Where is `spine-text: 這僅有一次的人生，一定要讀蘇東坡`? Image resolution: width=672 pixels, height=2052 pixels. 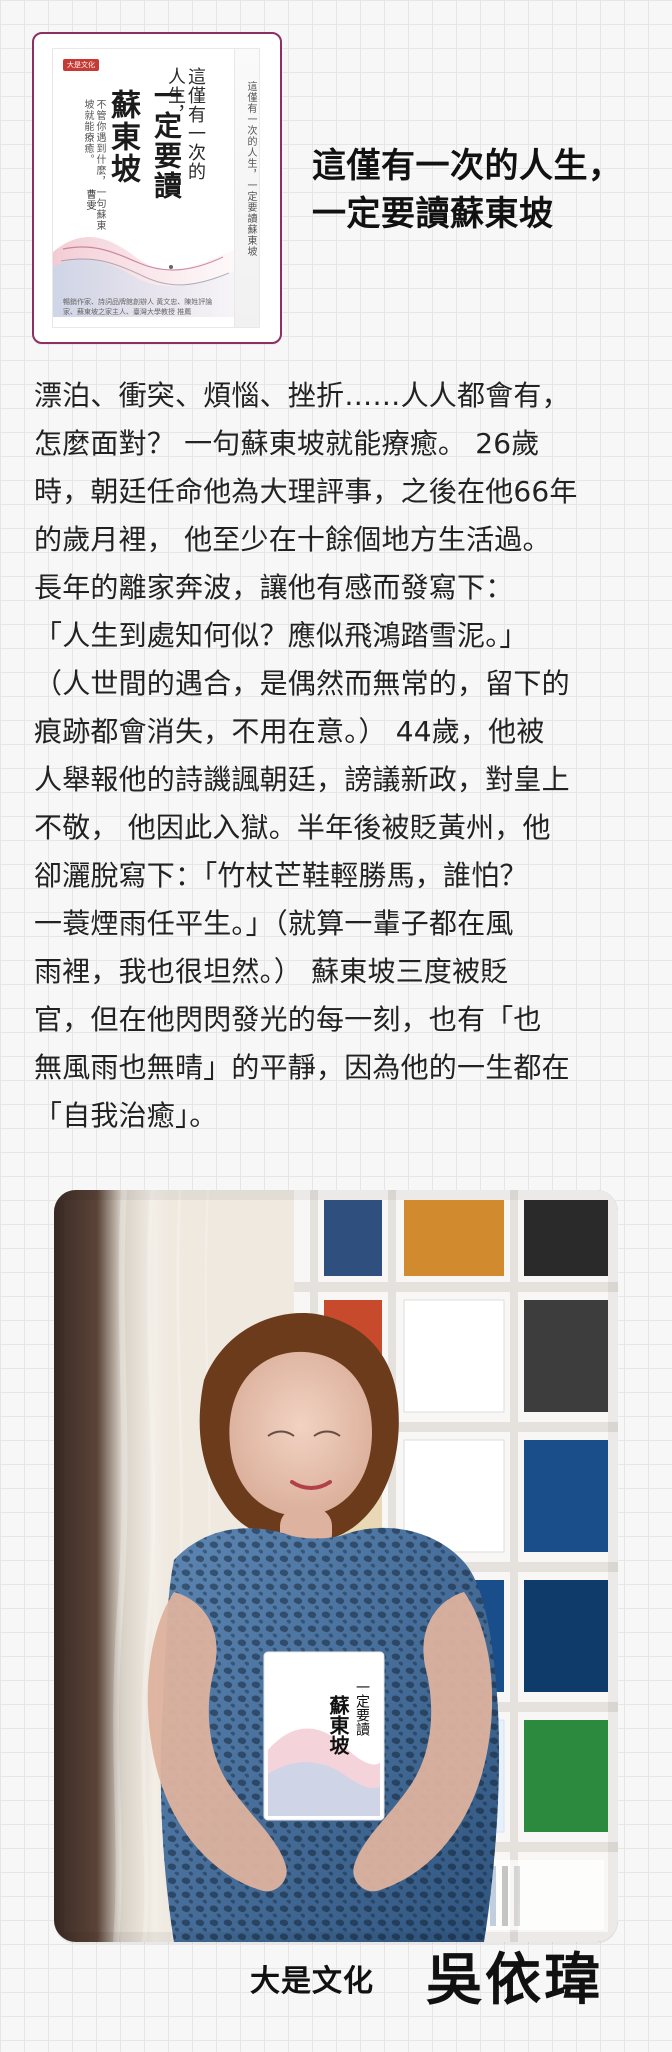 spine-text: 這僅有一次的人生，一定要讀蘇東坡 is located at coordinates (250, 169).